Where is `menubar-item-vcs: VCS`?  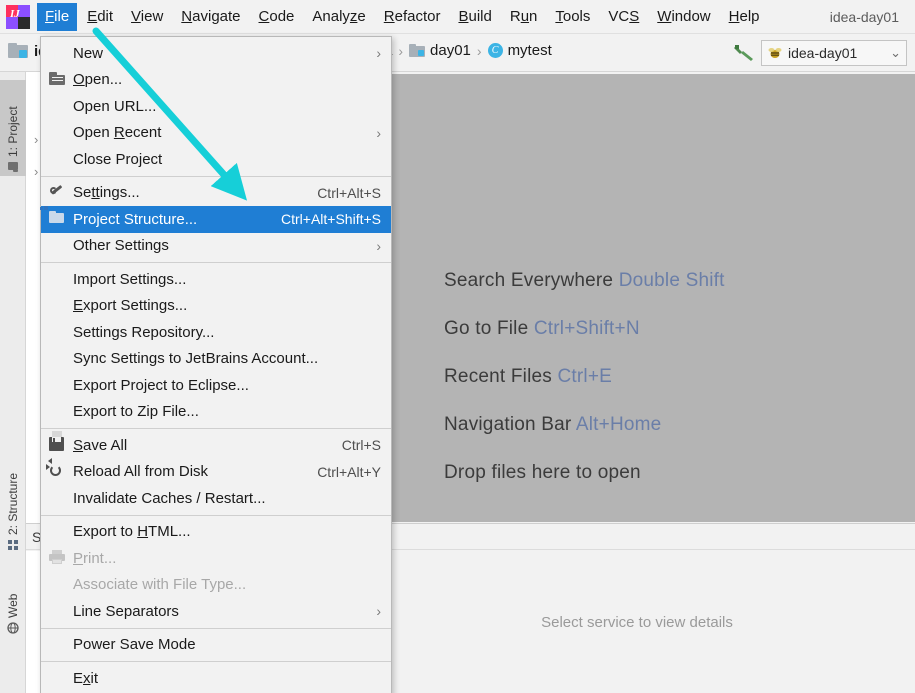
menubar-item-vcs: VCS is located at coordinates (623, 17).